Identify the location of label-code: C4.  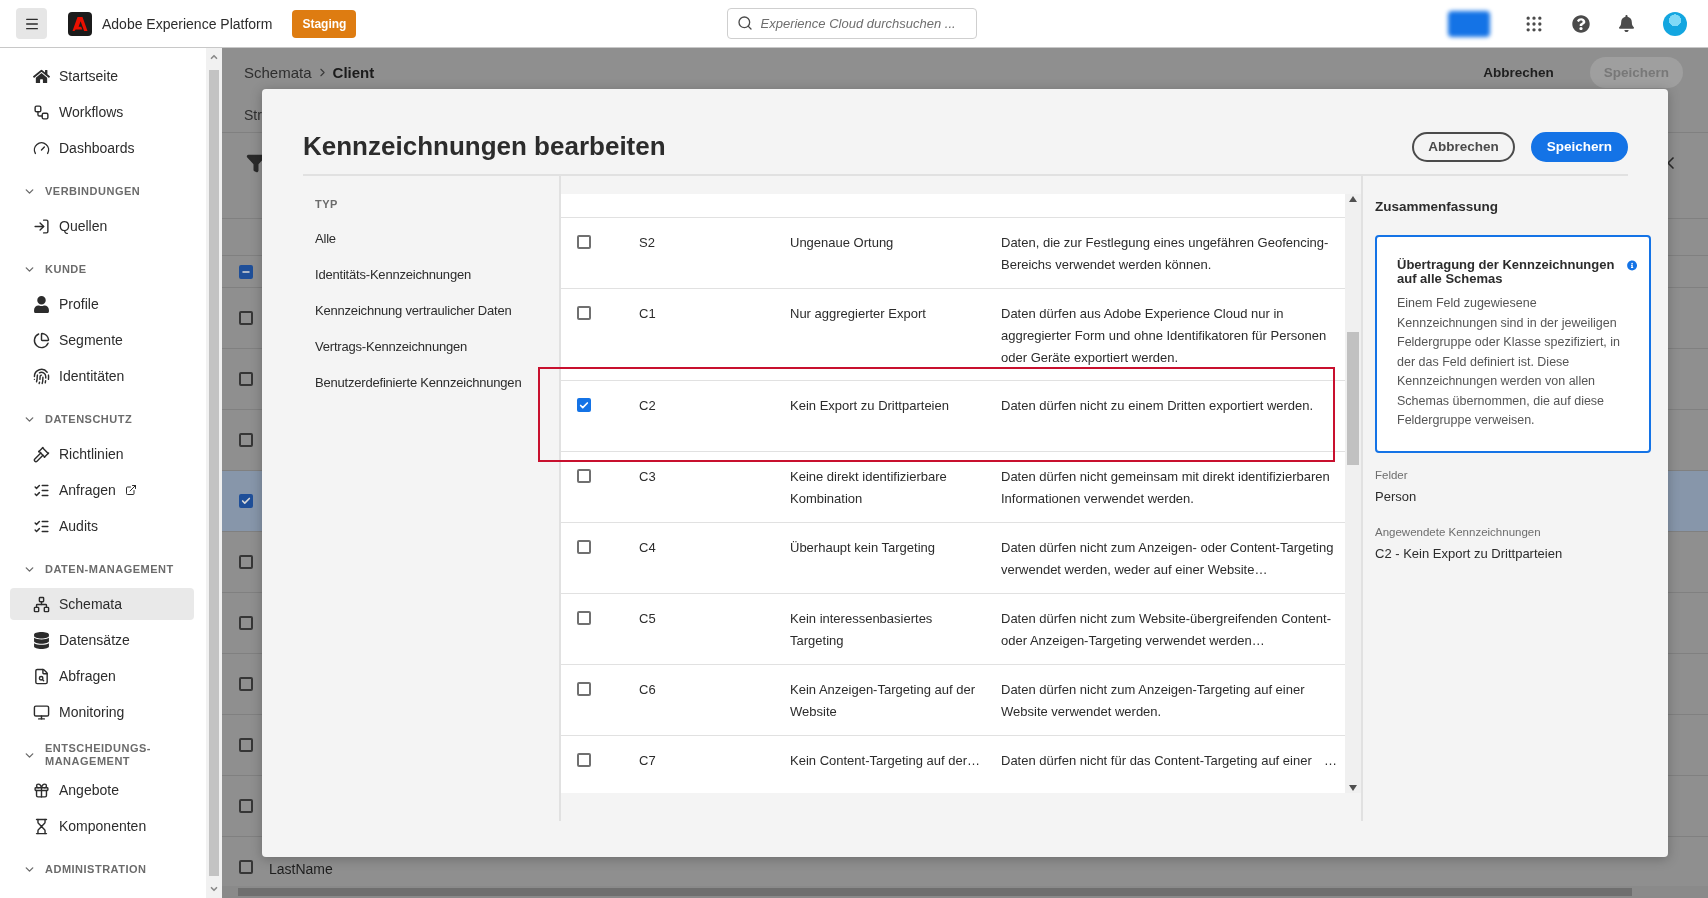
(648, 548).